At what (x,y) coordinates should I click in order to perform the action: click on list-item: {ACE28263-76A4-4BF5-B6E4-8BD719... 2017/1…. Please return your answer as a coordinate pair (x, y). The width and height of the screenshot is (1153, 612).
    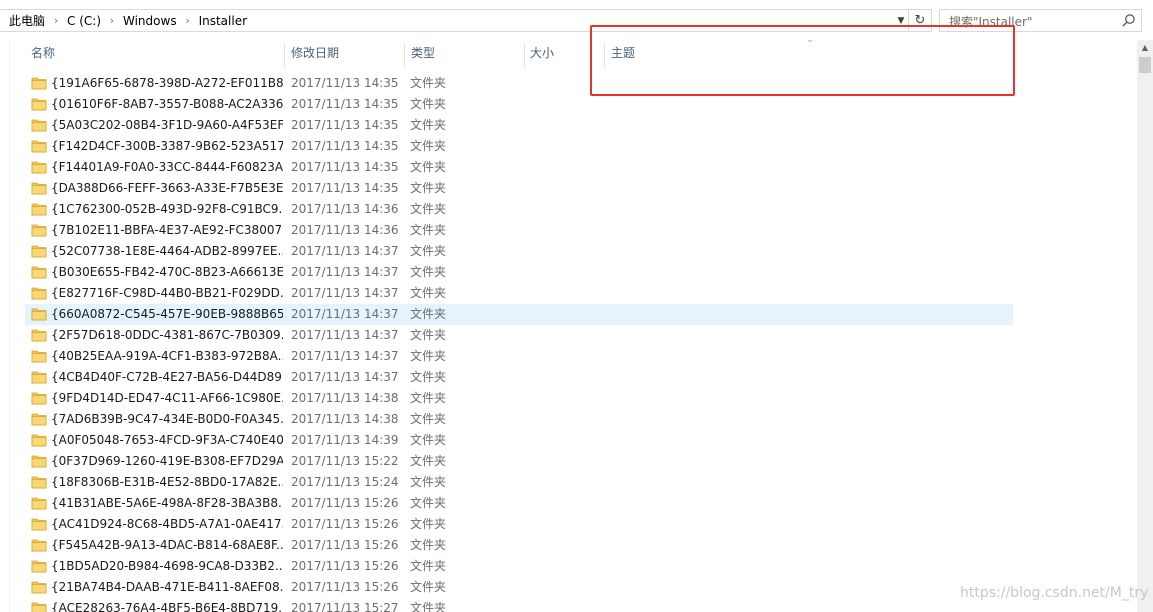
    Looking at the image, I should click on (519, 605).